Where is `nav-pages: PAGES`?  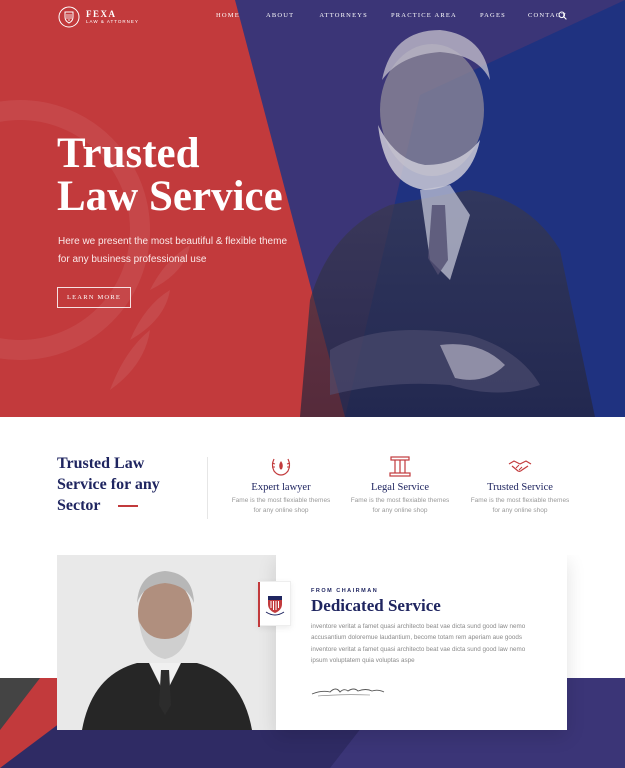
nav-pages: PAGES is located at coordinates (493, 15).